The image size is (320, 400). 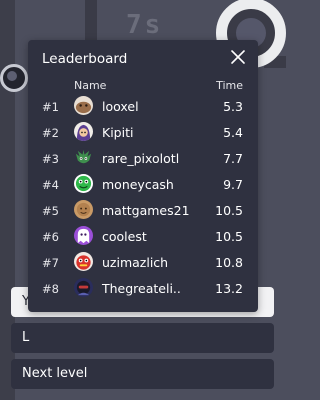 I want to click on rank-label: #2, so click(x=50, y=133).